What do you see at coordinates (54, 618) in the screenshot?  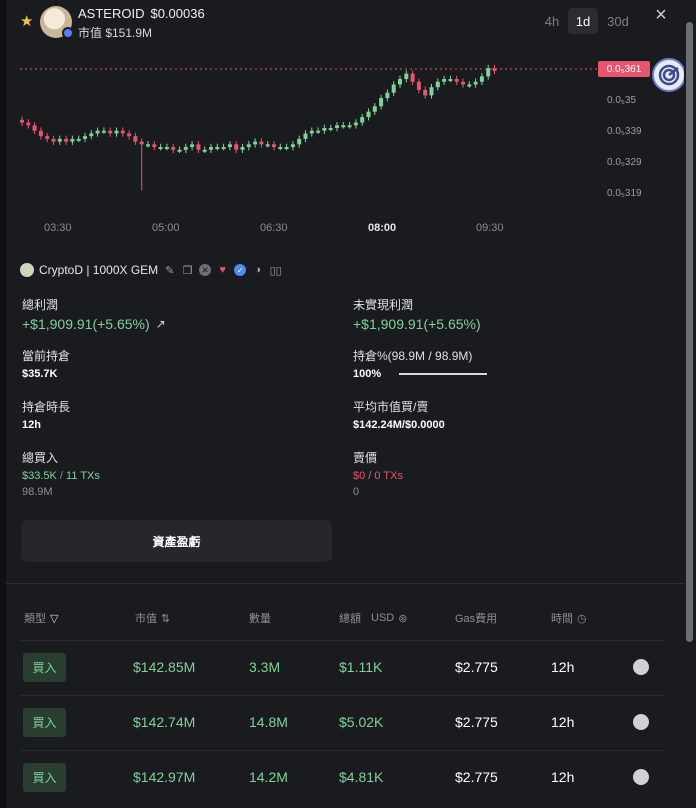 I see `filter-icon: ▽` at bounding box center [54, 618].